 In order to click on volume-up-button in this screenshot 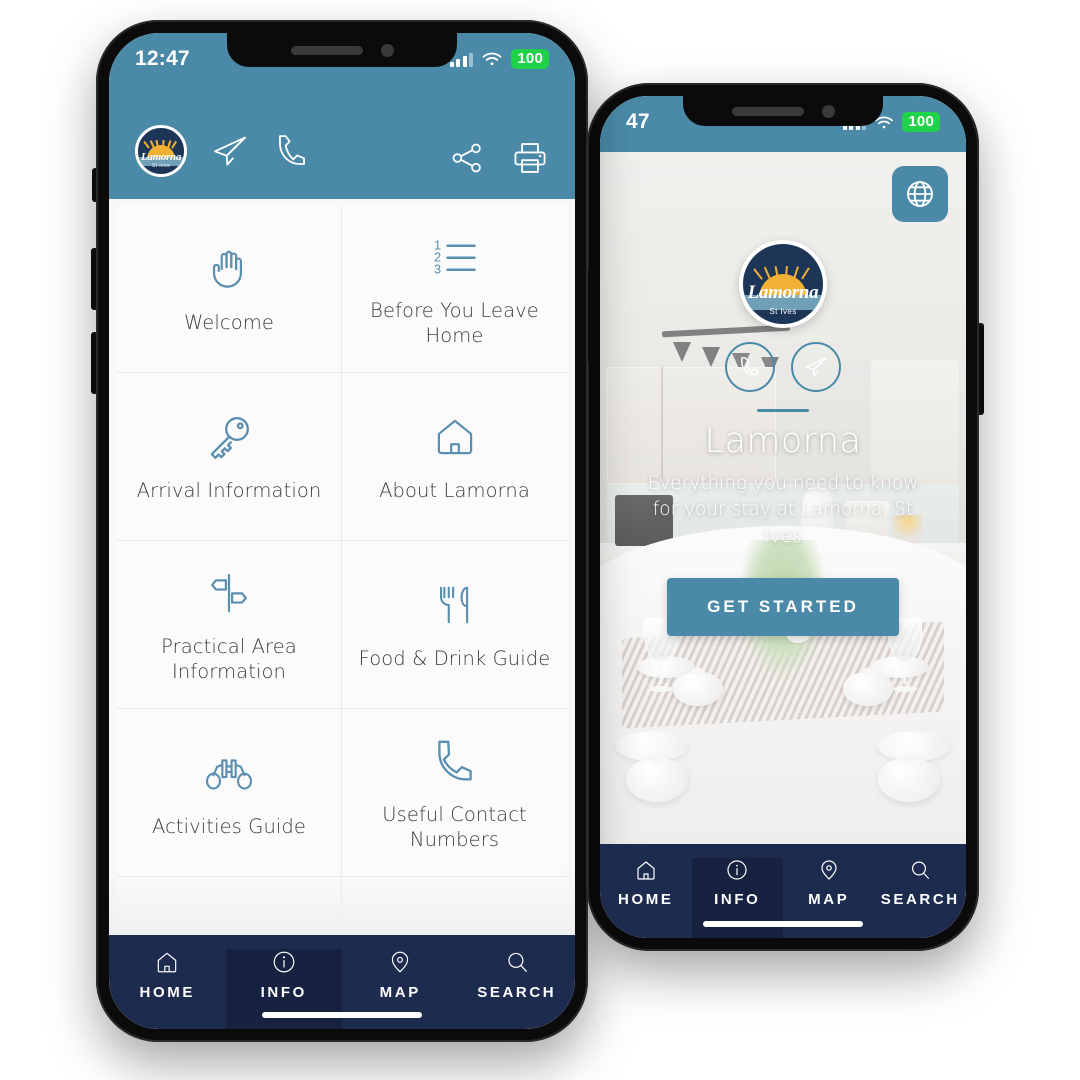, I will do `click(94, 279)`.